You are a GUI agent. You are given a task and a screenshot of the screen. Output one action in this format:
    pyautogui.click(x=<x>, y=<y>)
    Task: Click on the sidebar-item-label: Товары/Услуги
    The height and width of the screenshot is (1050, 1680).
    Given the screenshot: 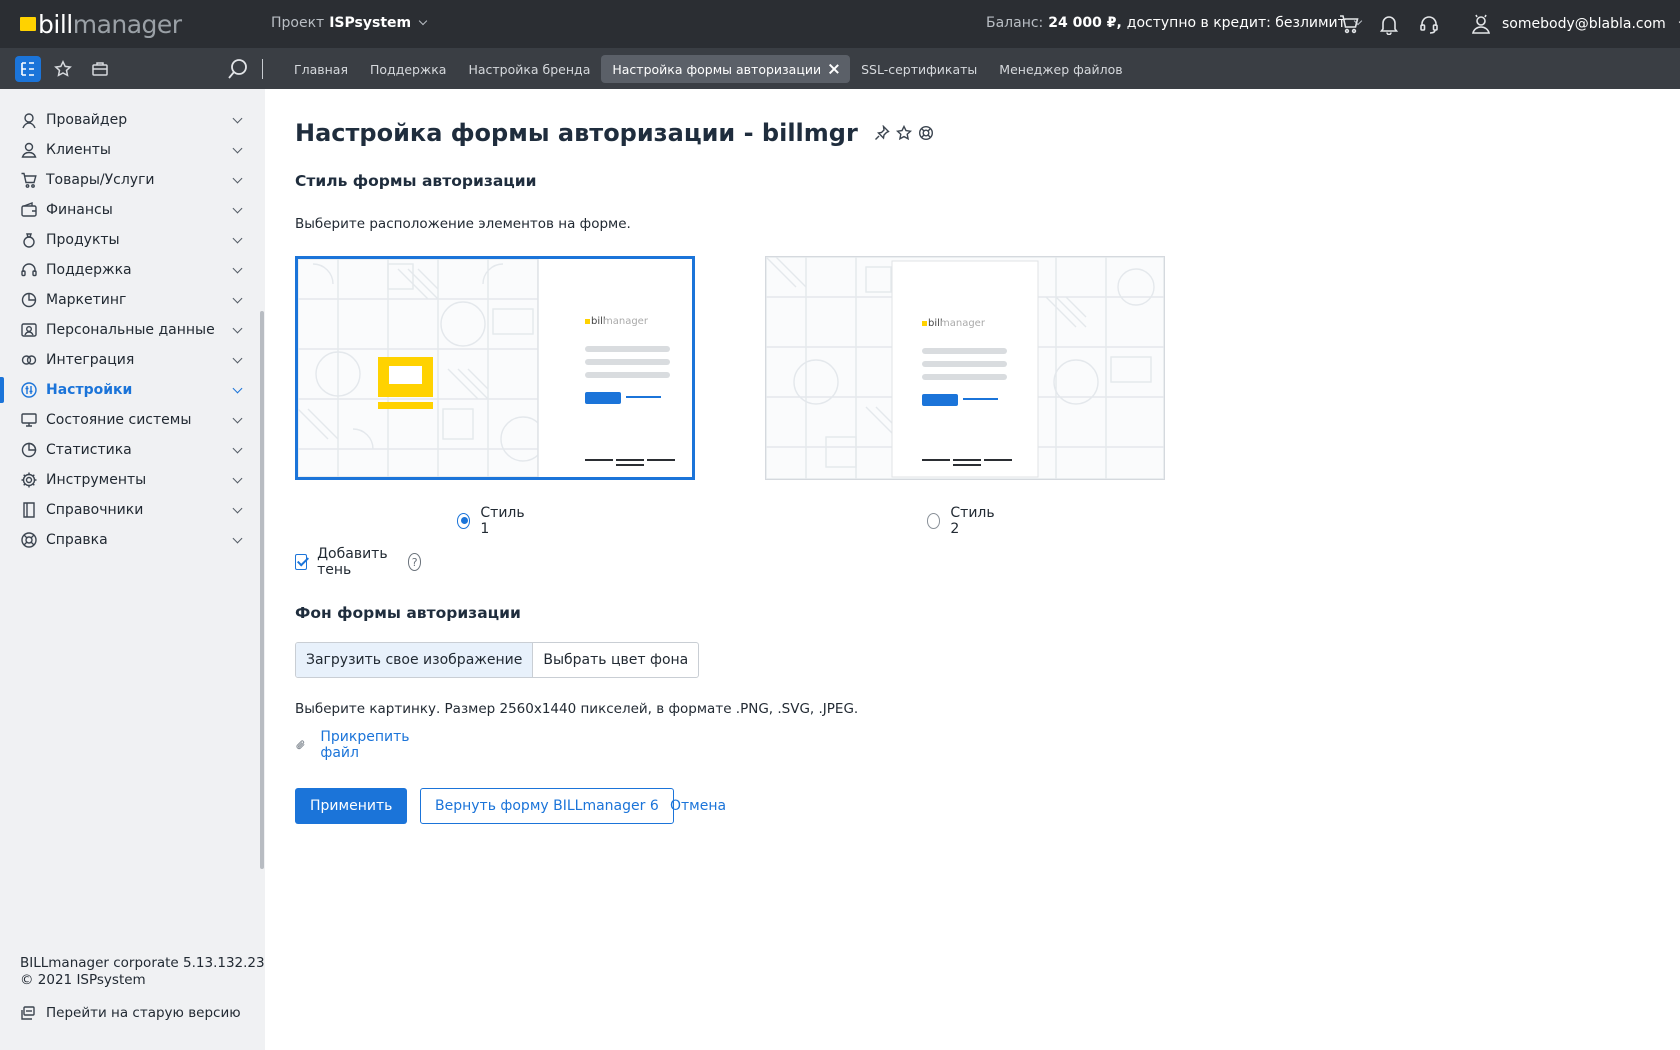 What is the action you would take?
    pyautogui.click(x=100, y=180)
    